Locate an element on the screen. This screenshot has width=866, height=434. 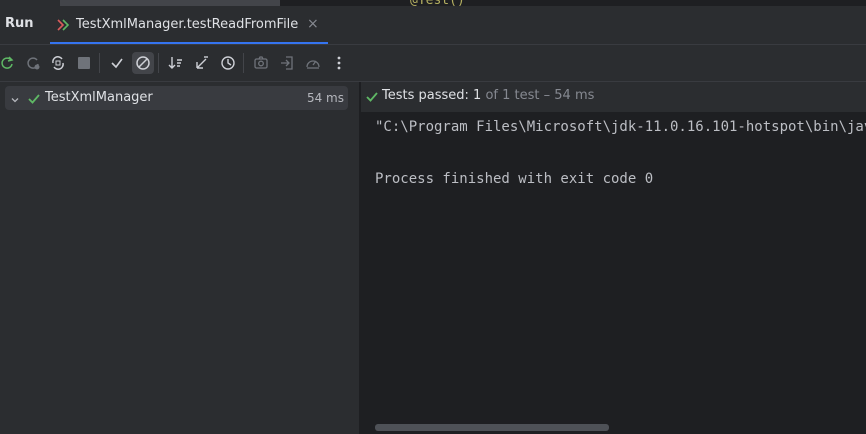
show-ignored-icon is located at coordinates (143, 63).